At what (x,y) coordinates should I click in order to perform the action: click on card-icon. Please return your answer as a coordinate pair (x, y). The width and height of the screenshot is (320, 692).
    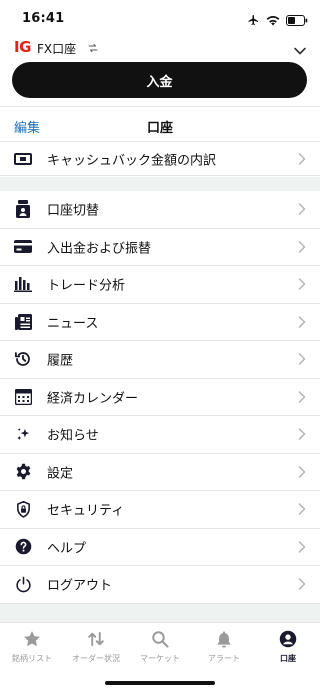
    Looking at the image, I should click on (23, 247).